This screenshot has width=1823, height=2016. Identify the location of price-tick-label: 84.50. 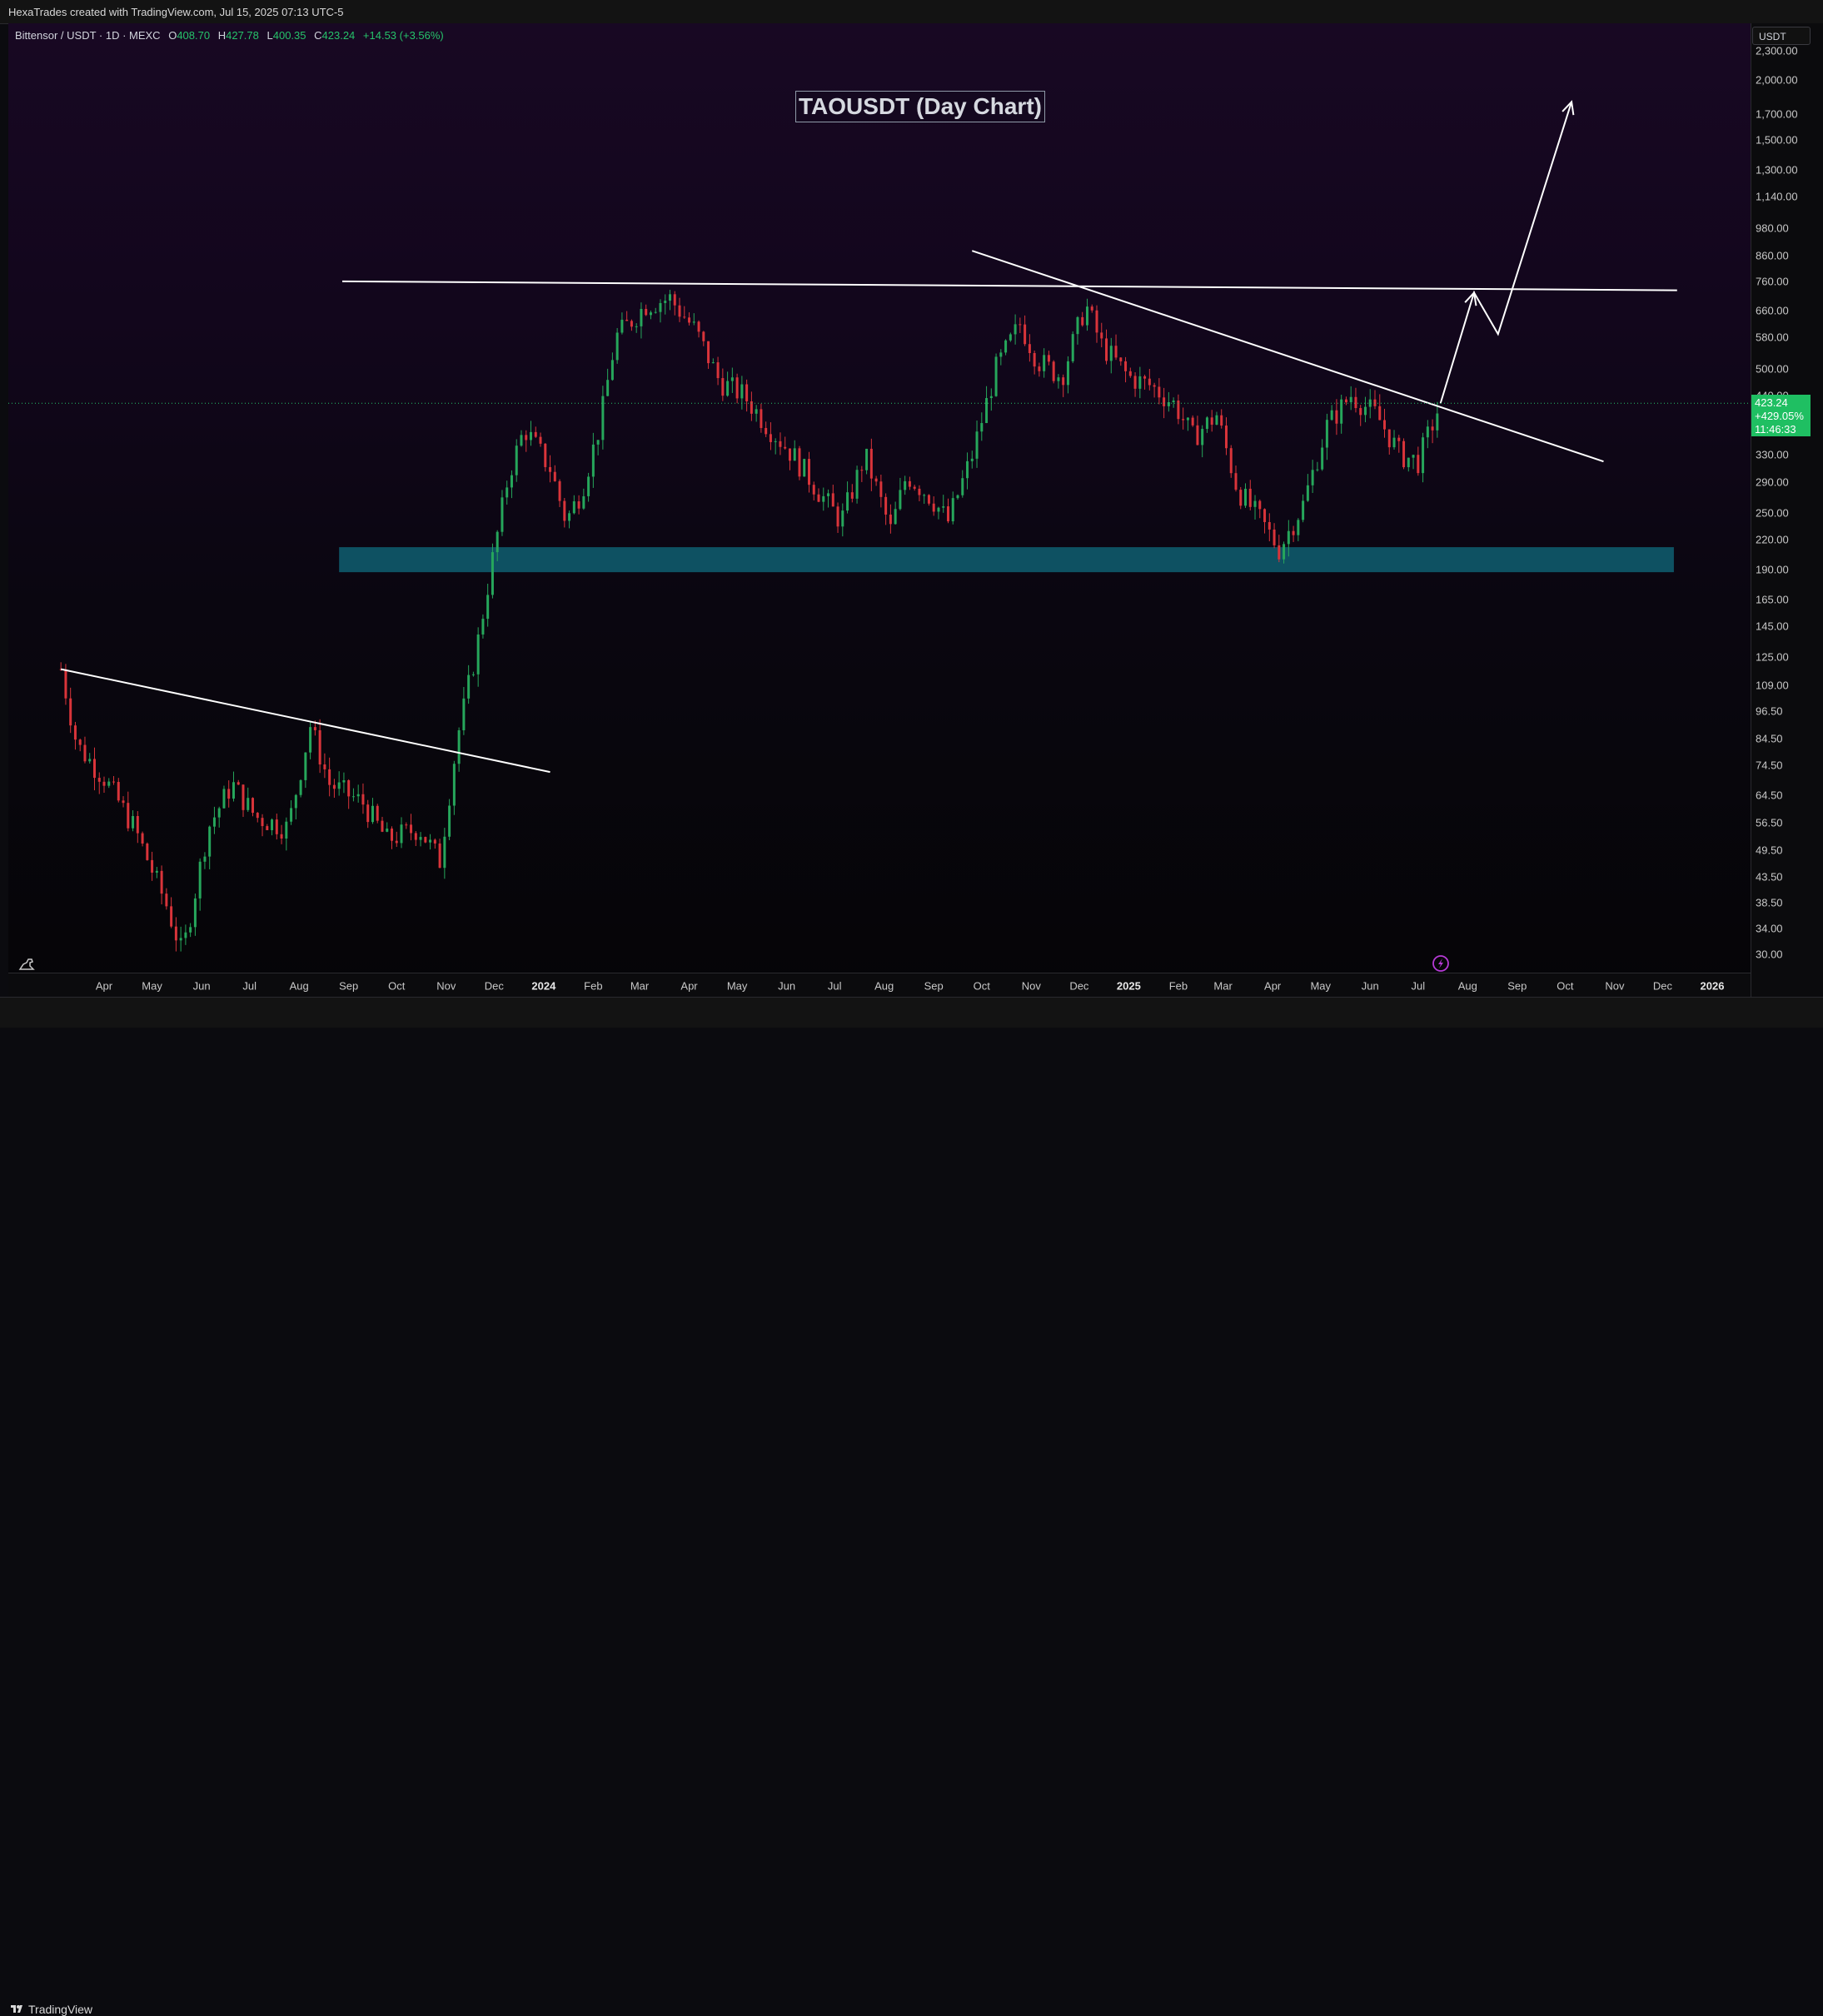
(1769, 738).